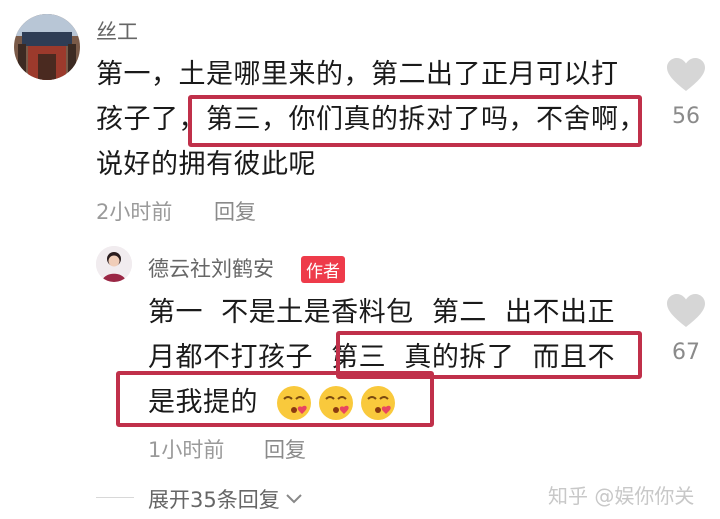 Image resolution: width=720 pixels, height=519 pixels. What do you see at coordinates (211, 268) in the screenshot?
I see `reply-username: 德云社刘鹤安` at bounding box center [211, 268].